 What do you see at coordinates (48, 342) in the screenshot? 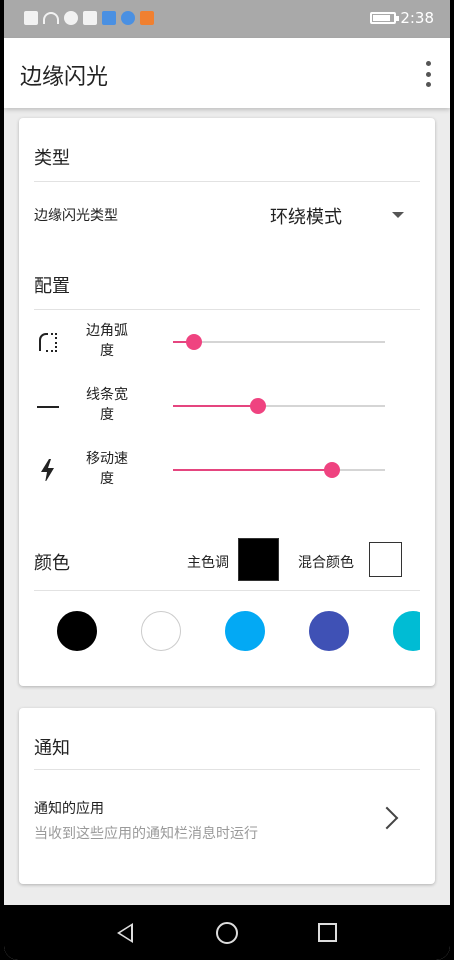
I see `corner-radius-icon` at bounding box center [48, 342].